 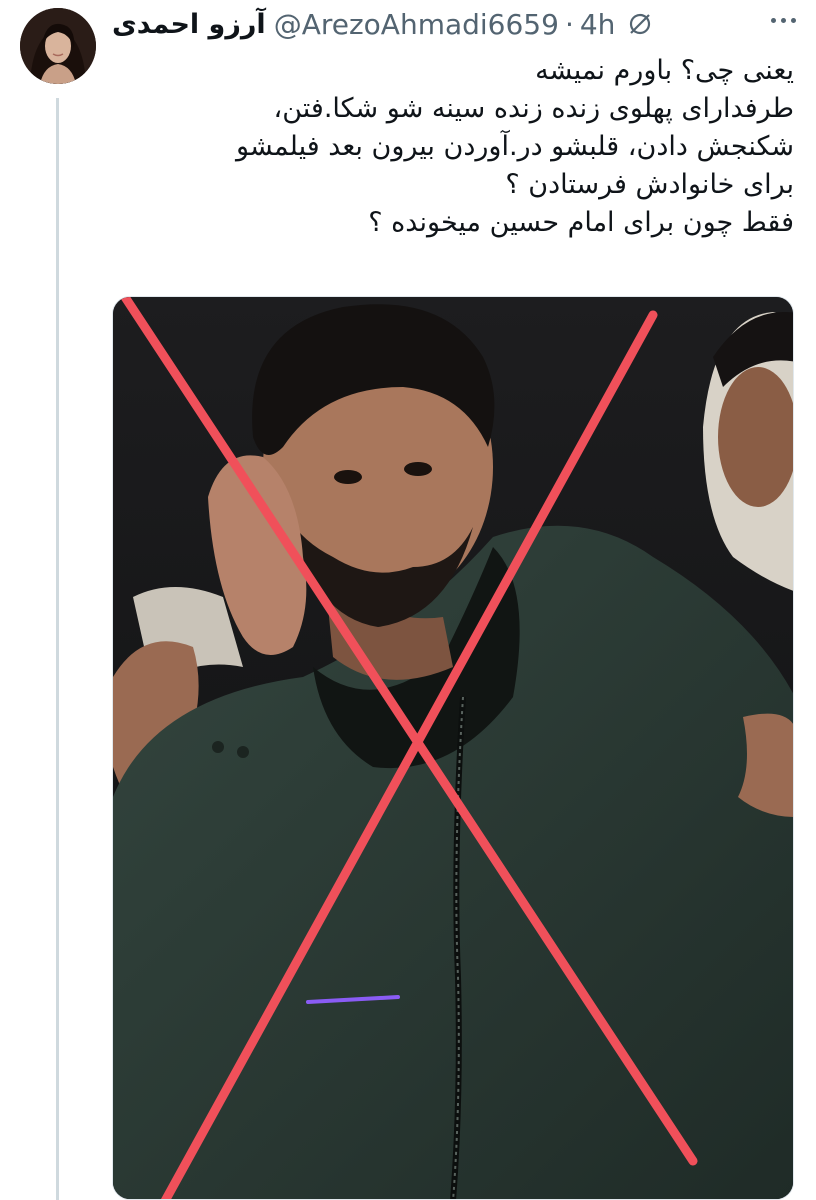 What do you see at coordinates (664, 70) in the screenshot?
I see `tweet-text-line: یعنی چی؟ باورم نمیشه` at bounding box center [664, 70].